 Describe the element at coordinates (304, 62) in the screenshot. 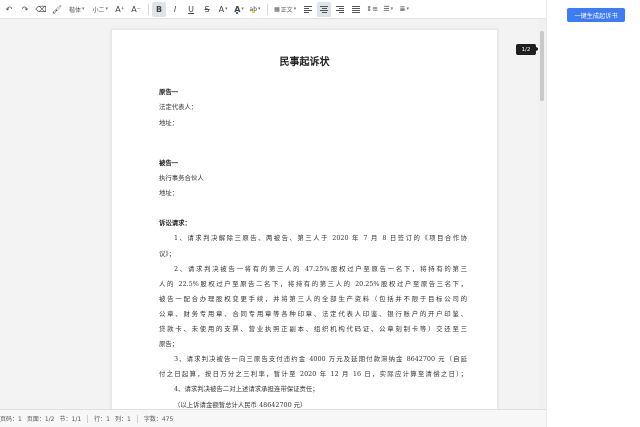

I see `document-title: 民事起诉状` at that location.